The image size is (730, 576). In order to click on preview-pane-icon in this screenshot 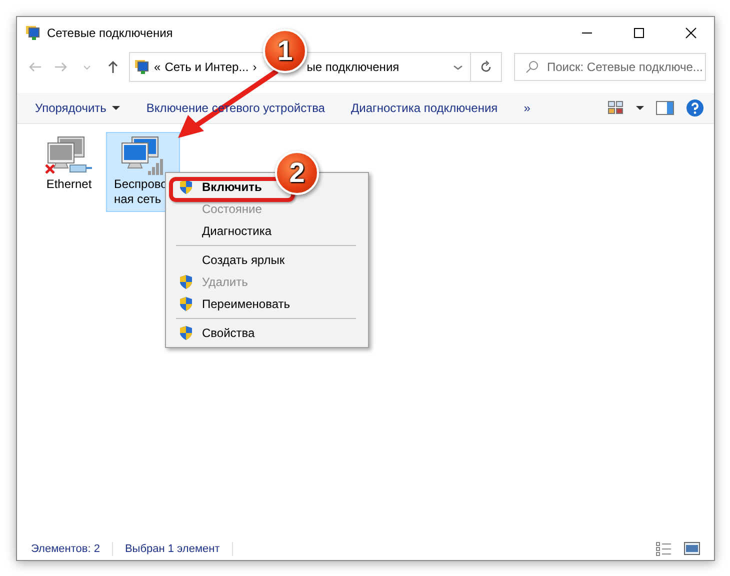, I will do `click(665, 108)`.